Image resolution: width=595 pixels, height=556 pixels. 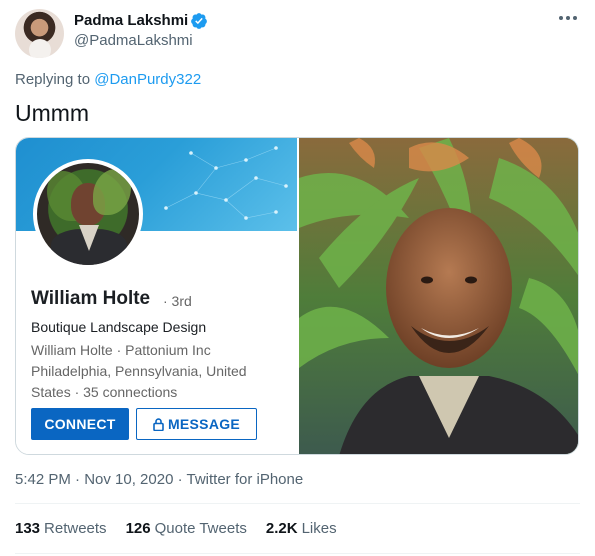 I want to click on author-display-name: Padma Lakshmi, so click(x=131, y=20).